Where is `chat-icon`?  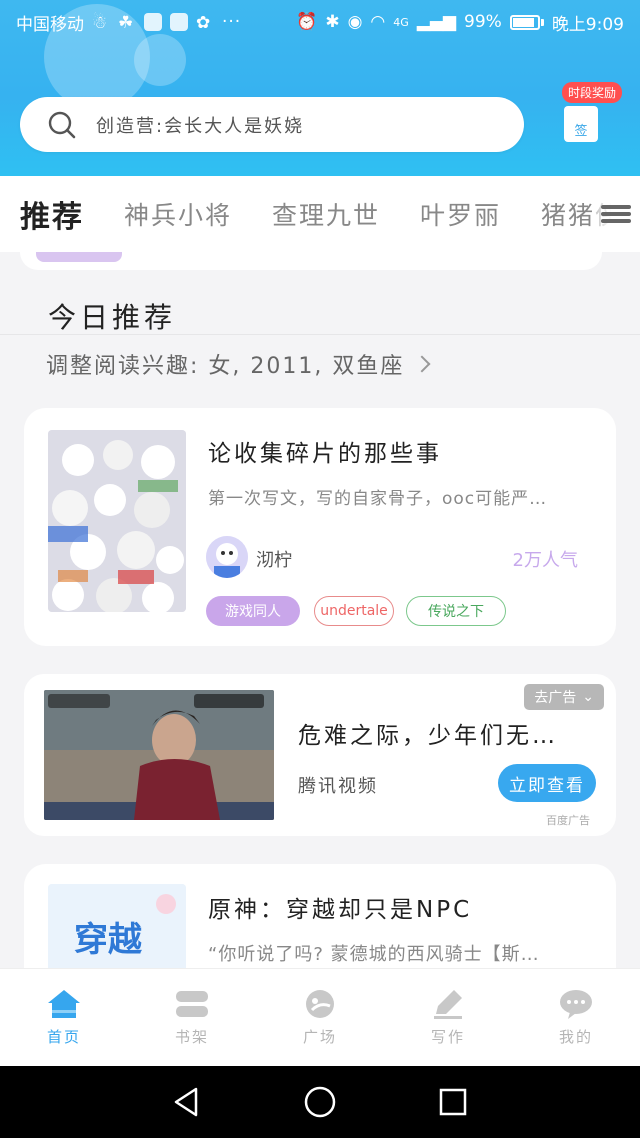 chat-icon is located at coordinates (576, 1004).